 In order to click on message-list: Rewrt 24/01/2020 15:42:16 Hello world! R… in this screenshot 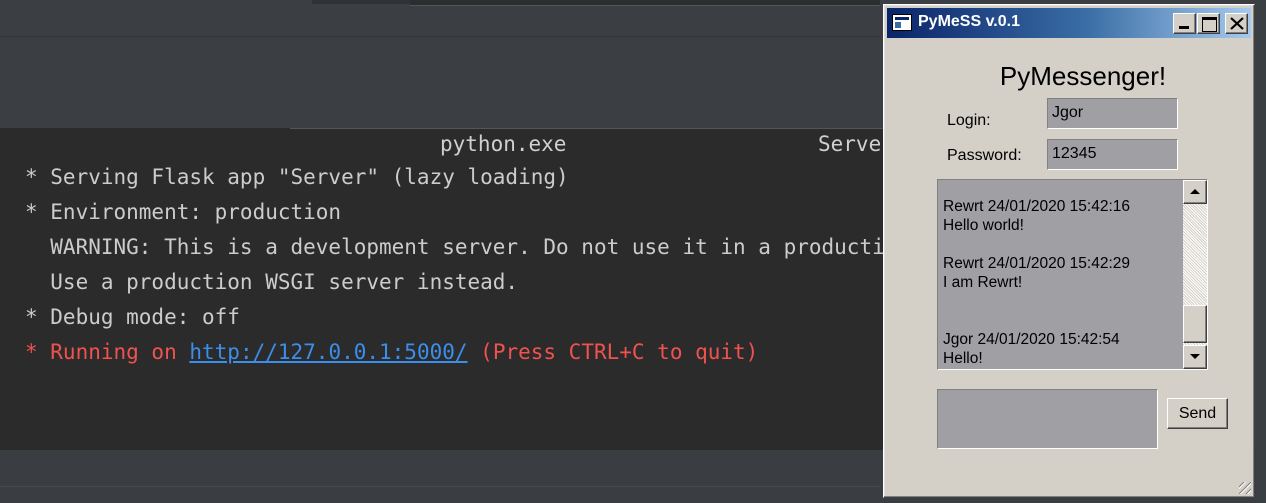, I will do `click(1061, 282)`.